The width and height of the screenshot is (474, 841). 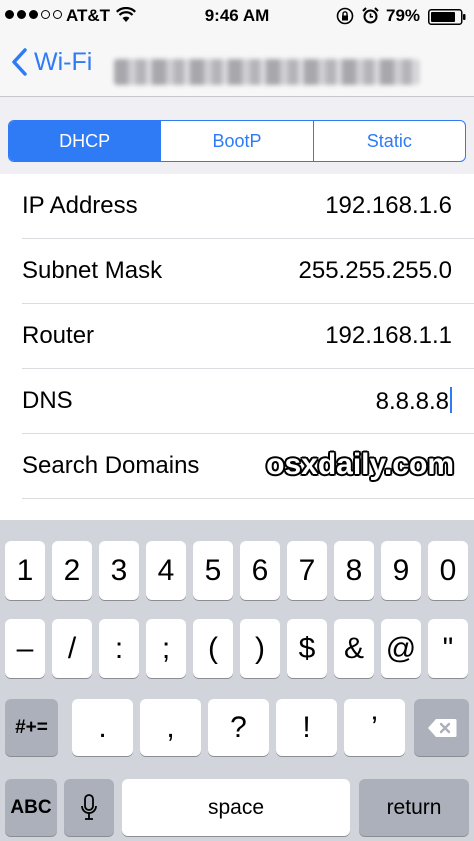 What do you see at coordinates (72, 570) in the screenshot?
I see `key-2: 2` at bounding box center [72, 570].